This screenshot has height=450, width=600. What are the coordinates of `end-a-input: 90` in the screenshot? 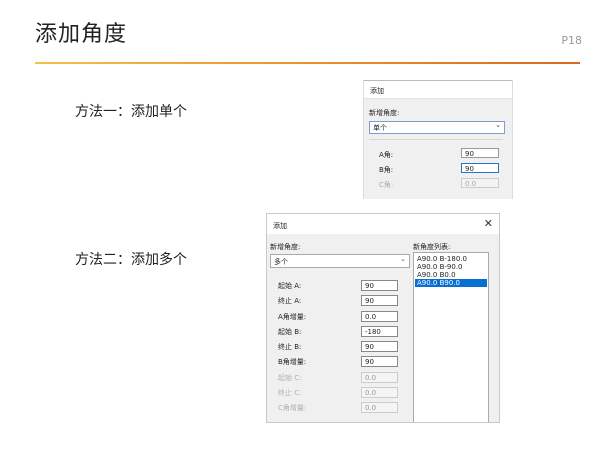 It's located at (379, 300).